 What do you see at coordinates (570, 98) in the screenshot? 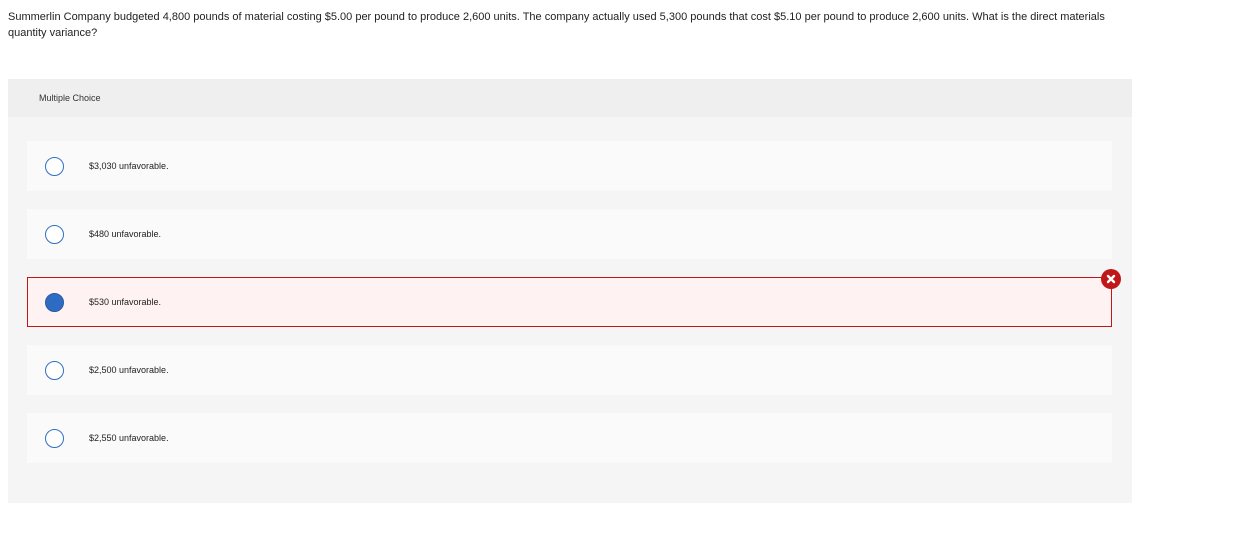
I see `panel-header: Multiple Choice` at bounding box center [570, 98].